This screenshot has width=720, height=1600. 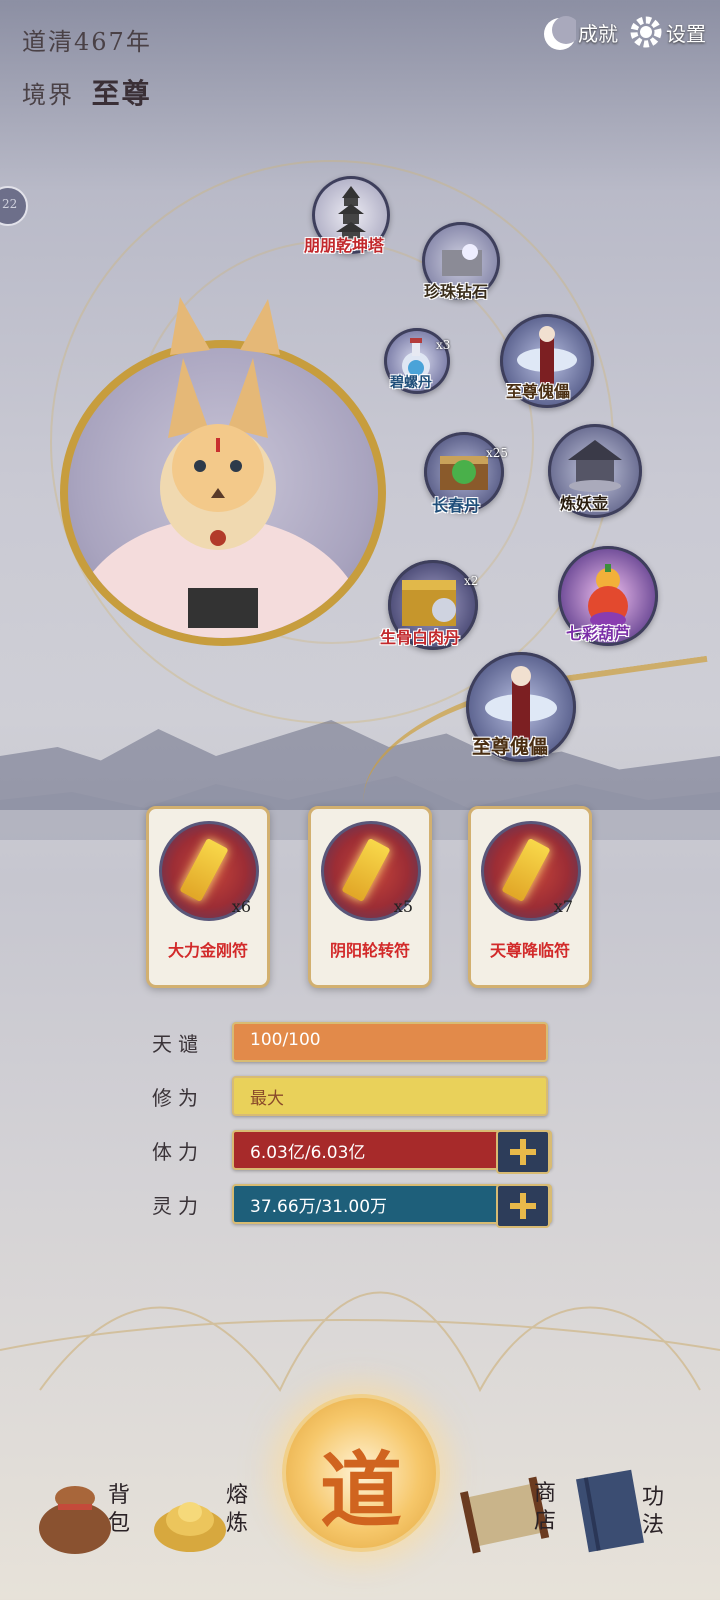 I want to click on talisman-card-1: x6 大力金刚符, so click(x=208, y=897).